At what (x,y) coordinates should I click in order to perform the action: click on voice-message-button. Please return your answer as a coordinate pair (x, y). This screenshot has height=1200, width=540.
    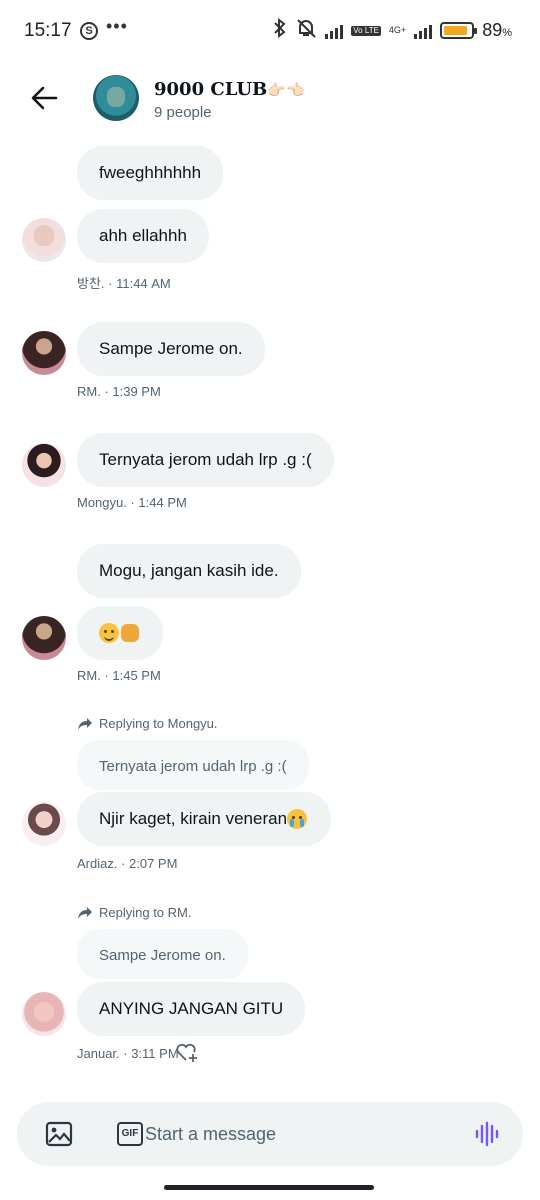
    Looking at the image, I should click on (487, 1134).